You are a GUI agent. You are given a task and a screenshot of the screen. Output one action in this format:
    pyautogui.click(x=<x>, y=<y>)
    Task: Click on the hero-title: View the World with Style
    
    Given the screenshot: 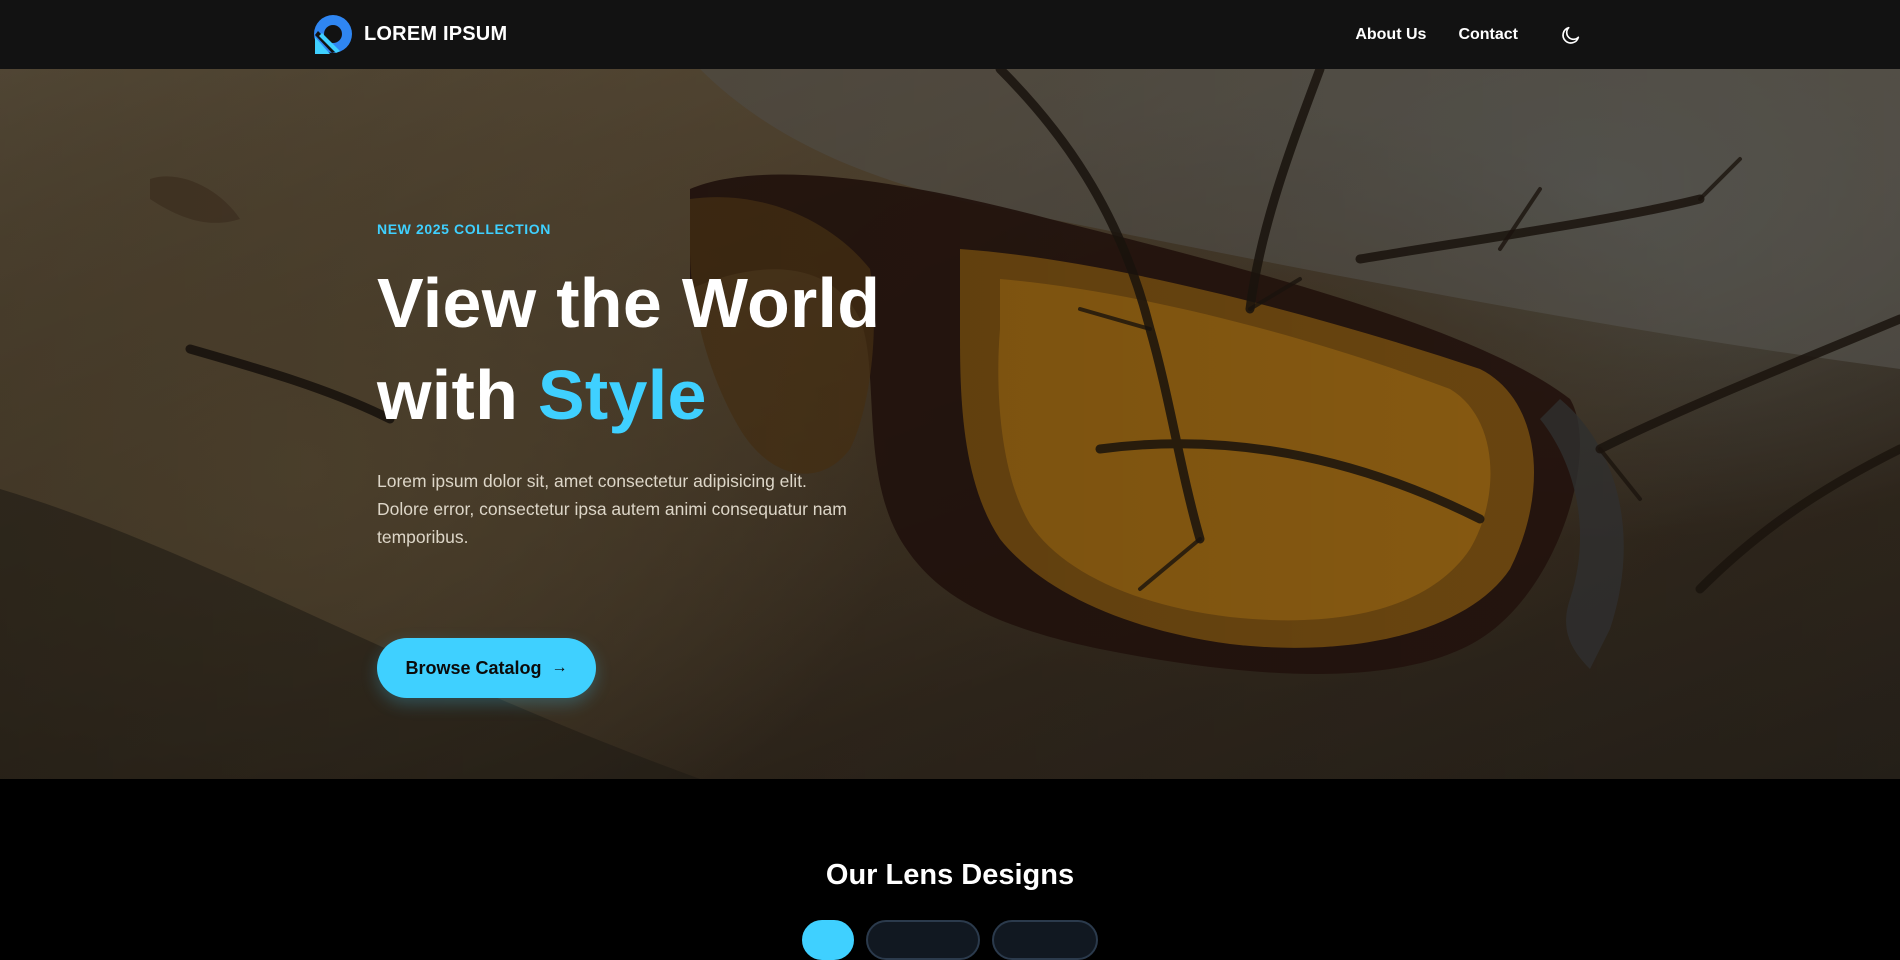 What is the action you would take?
    pyautogui.click(x=657, y=349)
    